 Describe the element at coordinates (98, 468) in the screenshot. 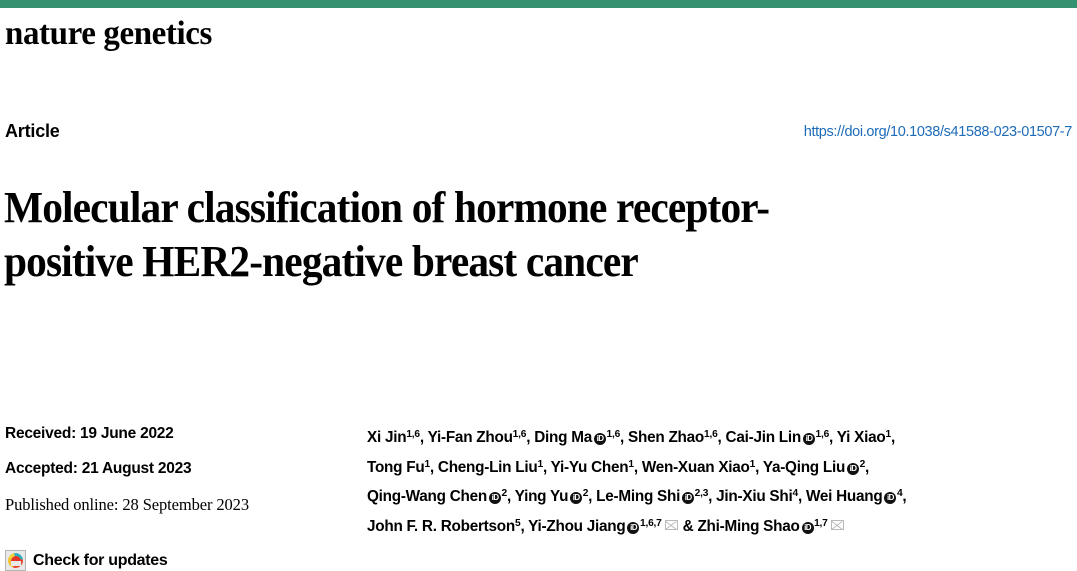

I see `accepted-date: Accepted: 21 August 2023` at that location.